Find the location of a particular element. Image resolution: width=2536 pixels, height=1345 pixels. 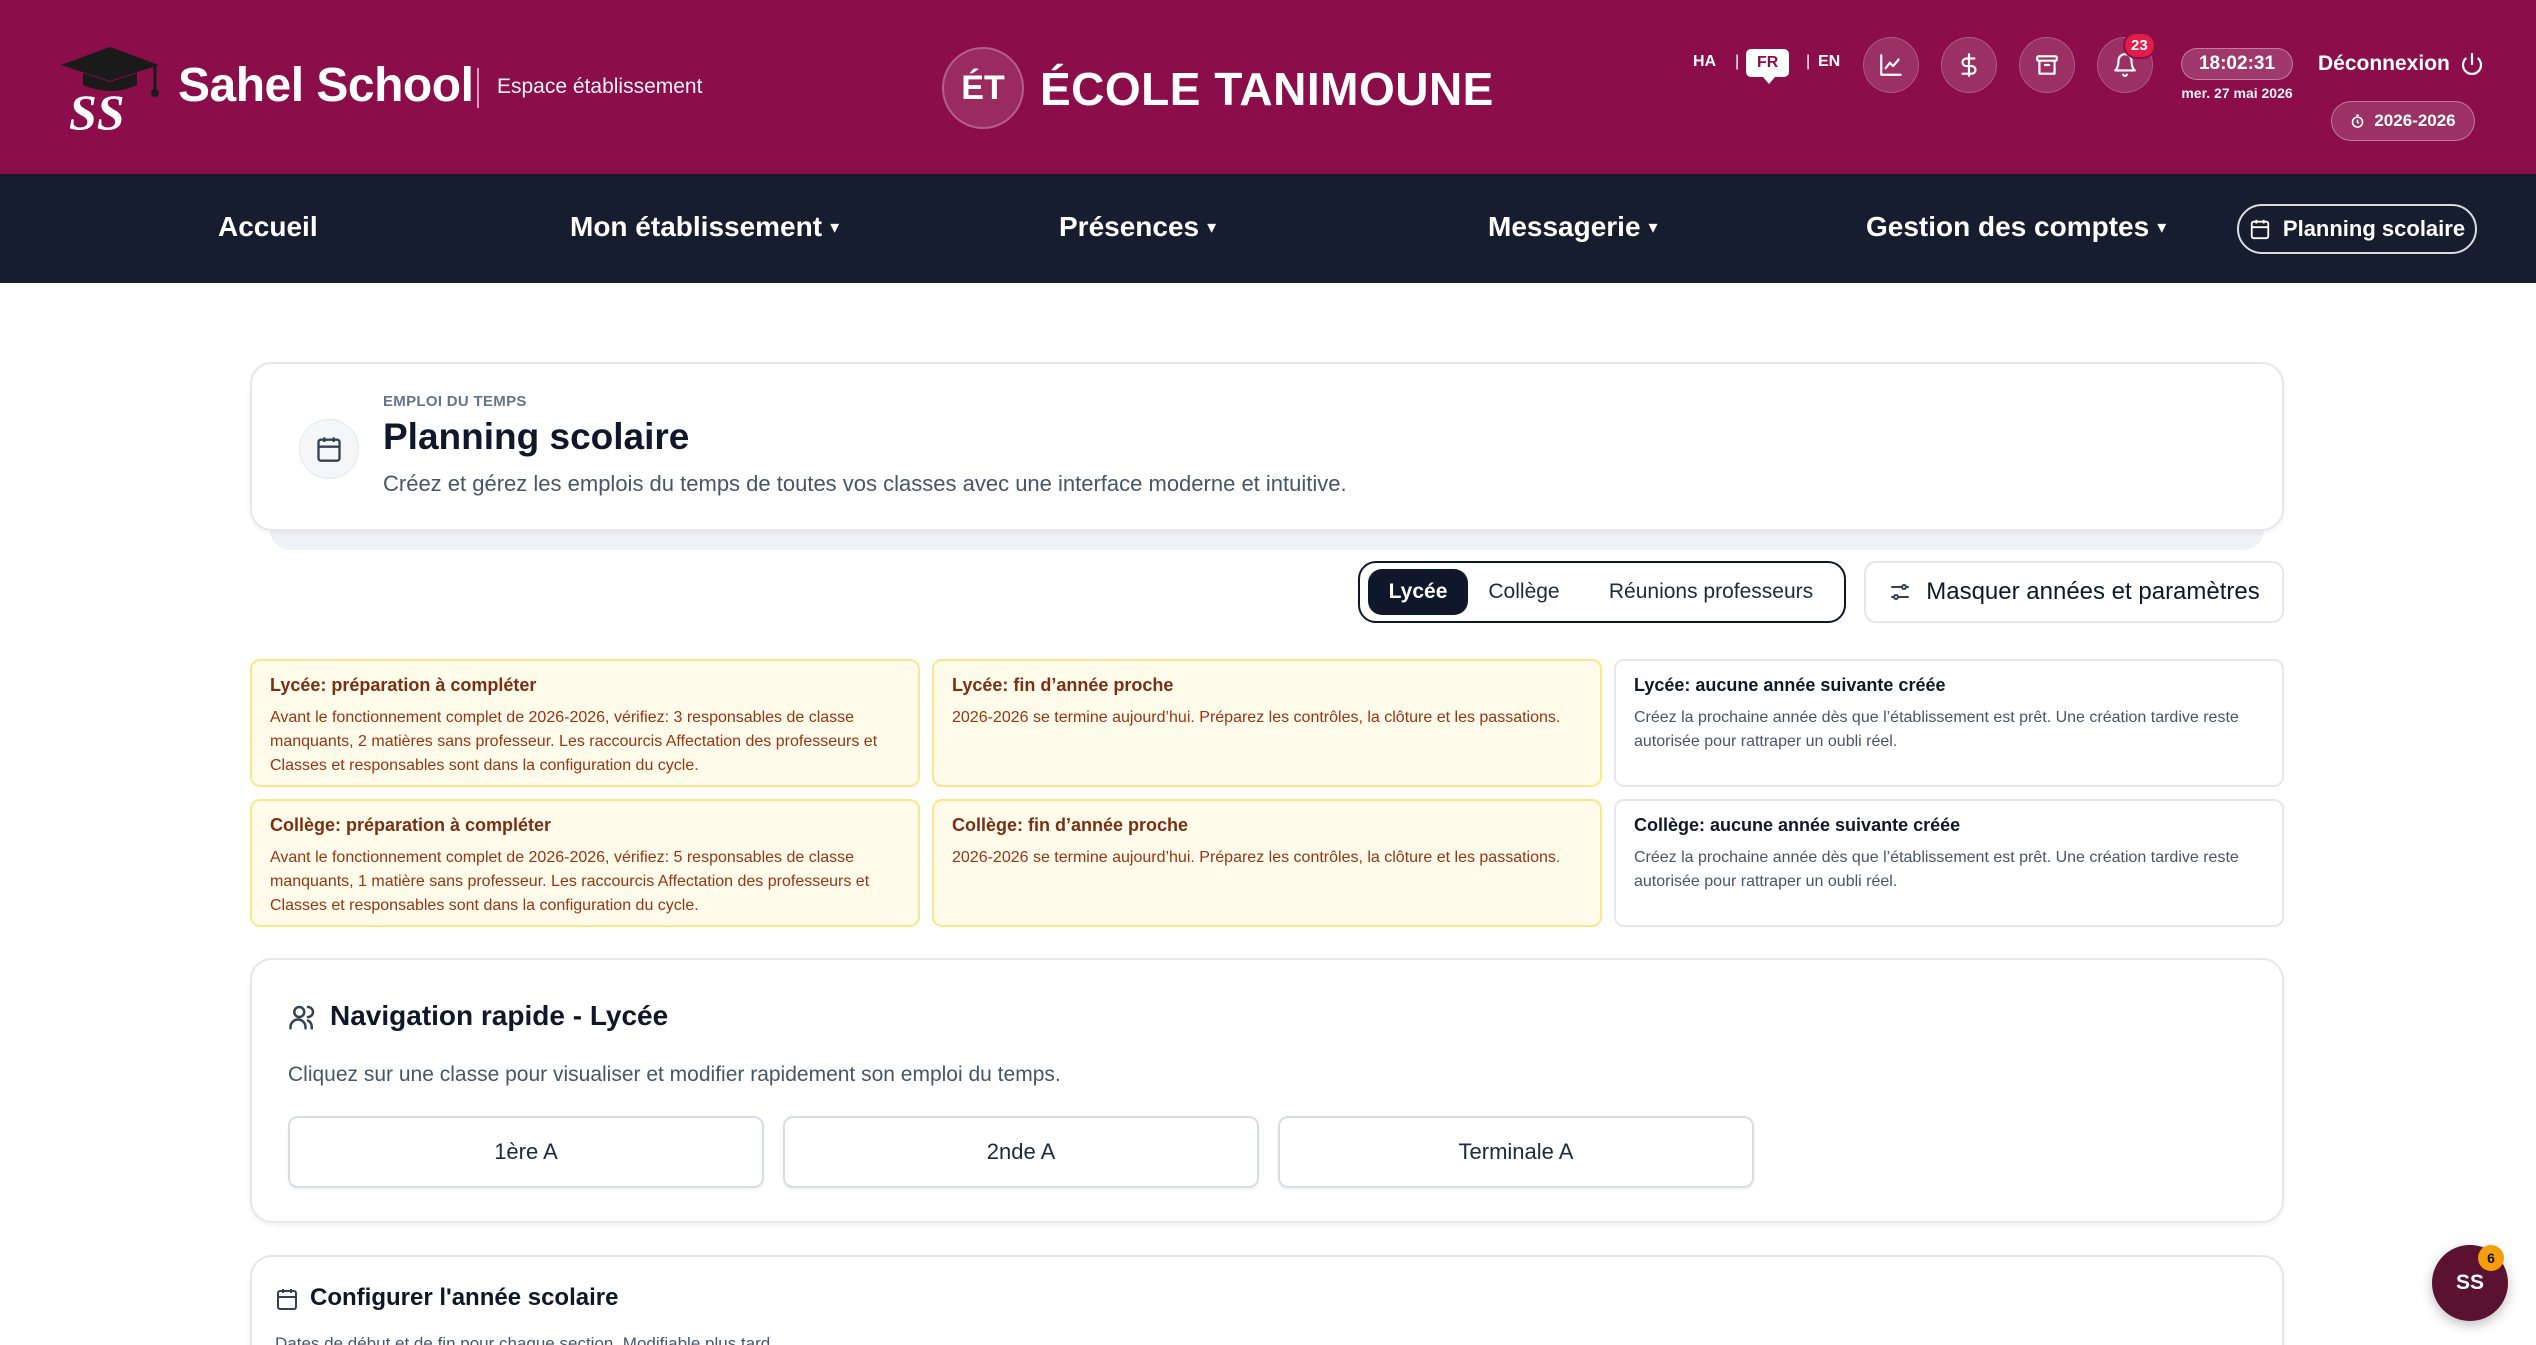

svg-text: SS is located at coordinates (97, 109).